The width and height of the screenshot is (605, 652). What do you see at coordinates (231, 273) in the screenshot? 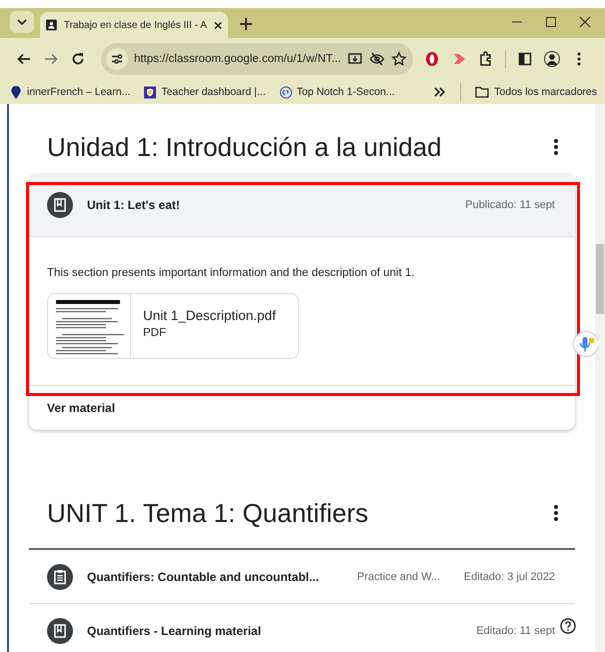
I see `description-text: This section presents important information and the description of unit 1.` at bounding box center [231, 273].